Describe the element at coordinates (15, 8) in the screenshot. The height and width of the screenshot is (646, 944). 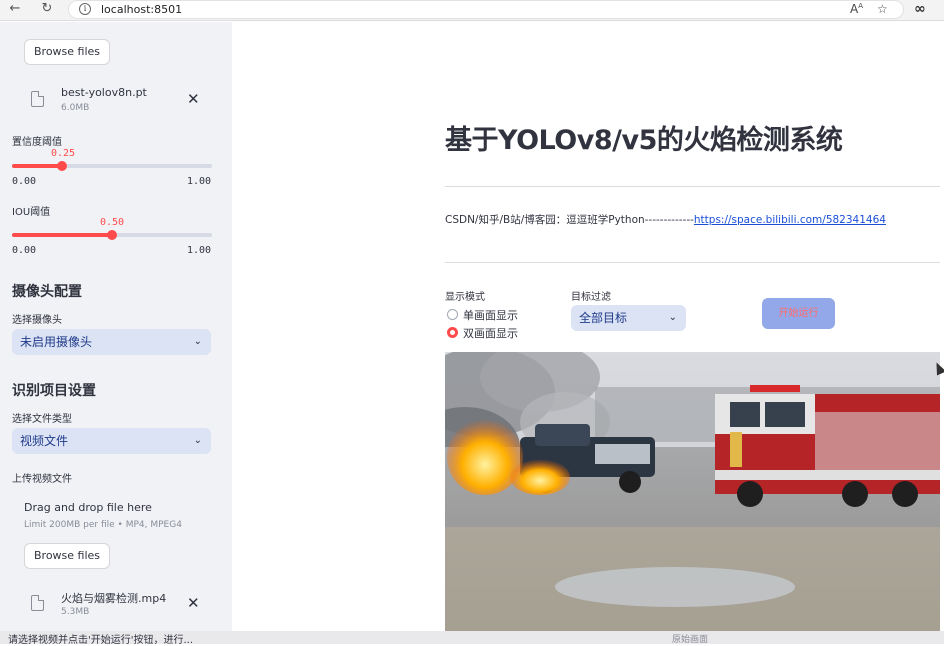
I see `back-arrow-icon: ←` at that location.